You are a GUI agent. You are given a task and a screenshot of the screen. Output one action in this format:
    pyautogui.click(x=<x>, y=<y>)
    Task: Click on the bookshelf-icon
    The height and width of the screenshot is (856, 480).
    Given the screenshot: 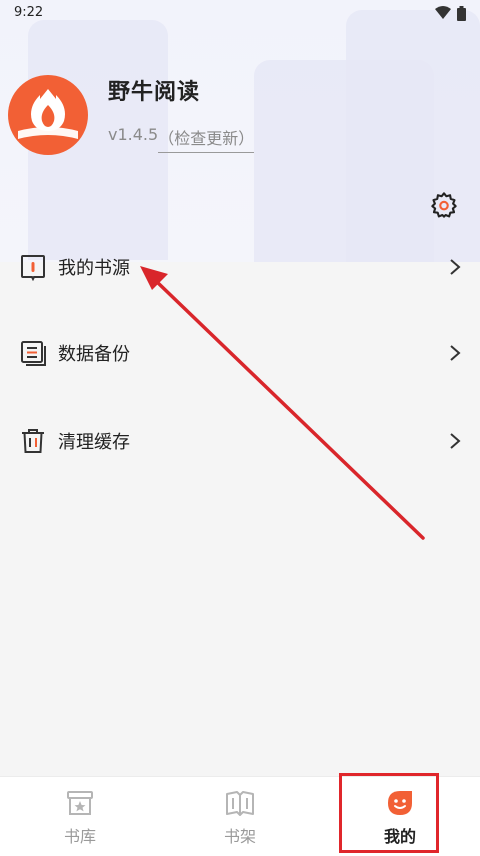 What is the action you would take?
    pyautogui.click(x=240, y=803)
    